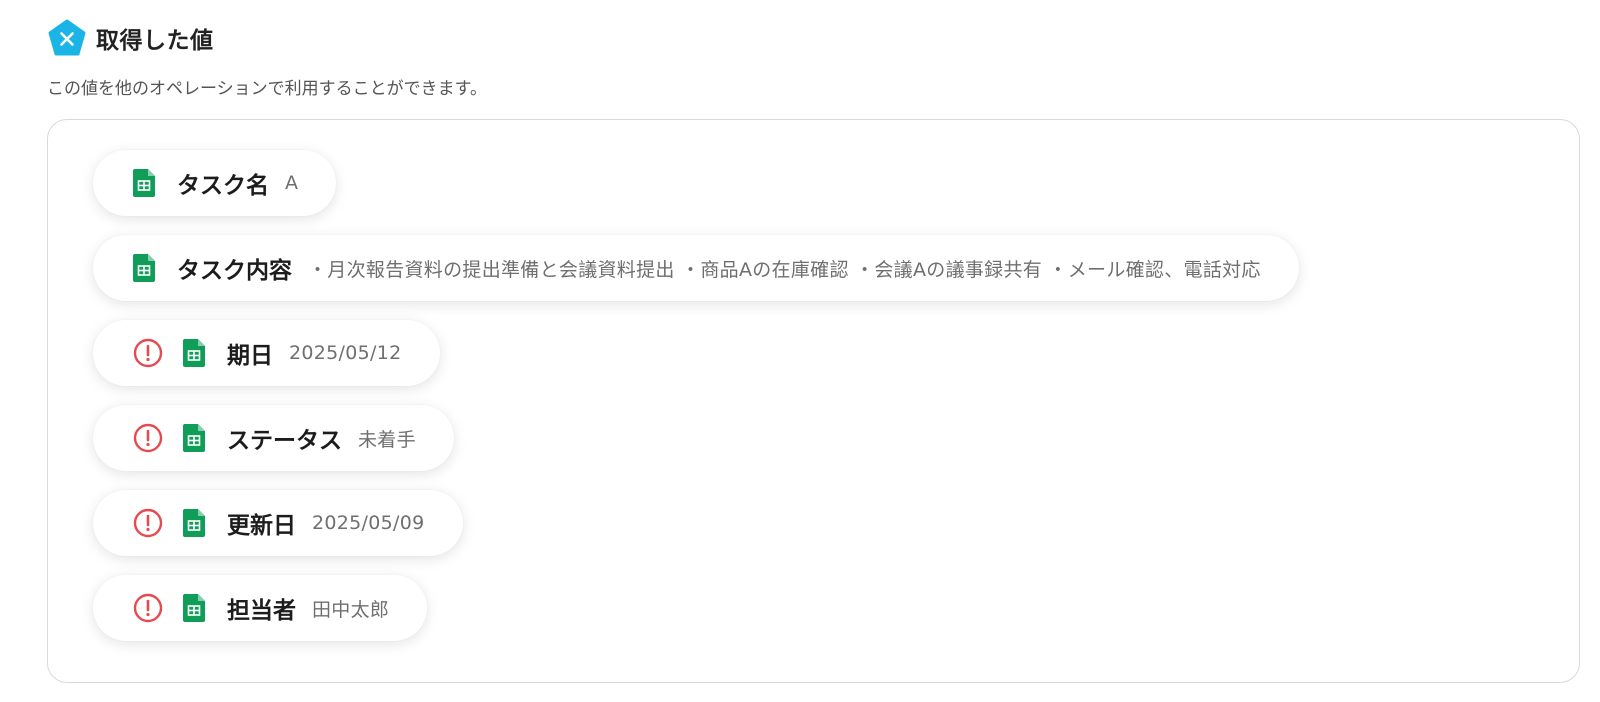 This screenshot has height=702, width=1600. What do you see at coordinates (387, 439) in the screenshot?
I see `field-value: 未着手` at bounding box center [387, 439].